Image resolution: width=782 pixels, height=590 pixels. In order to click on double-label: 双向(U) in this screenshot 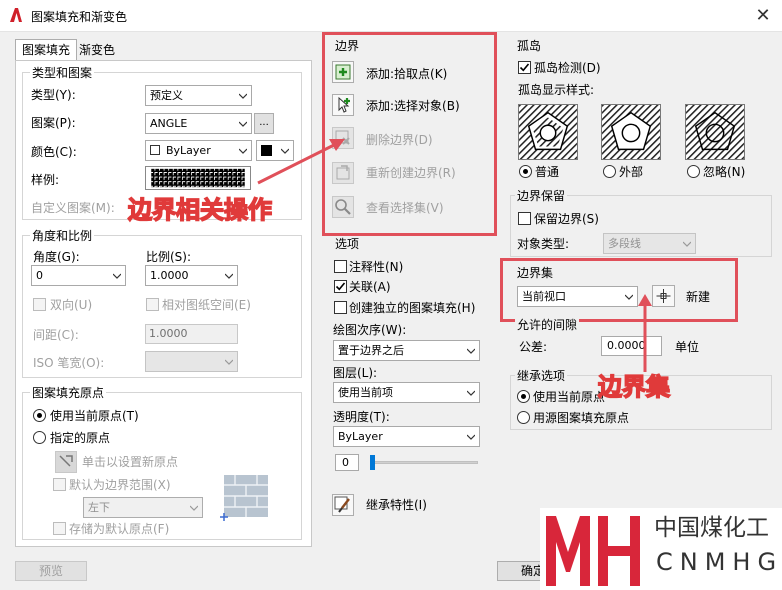, I will do `click(71, 305)`.